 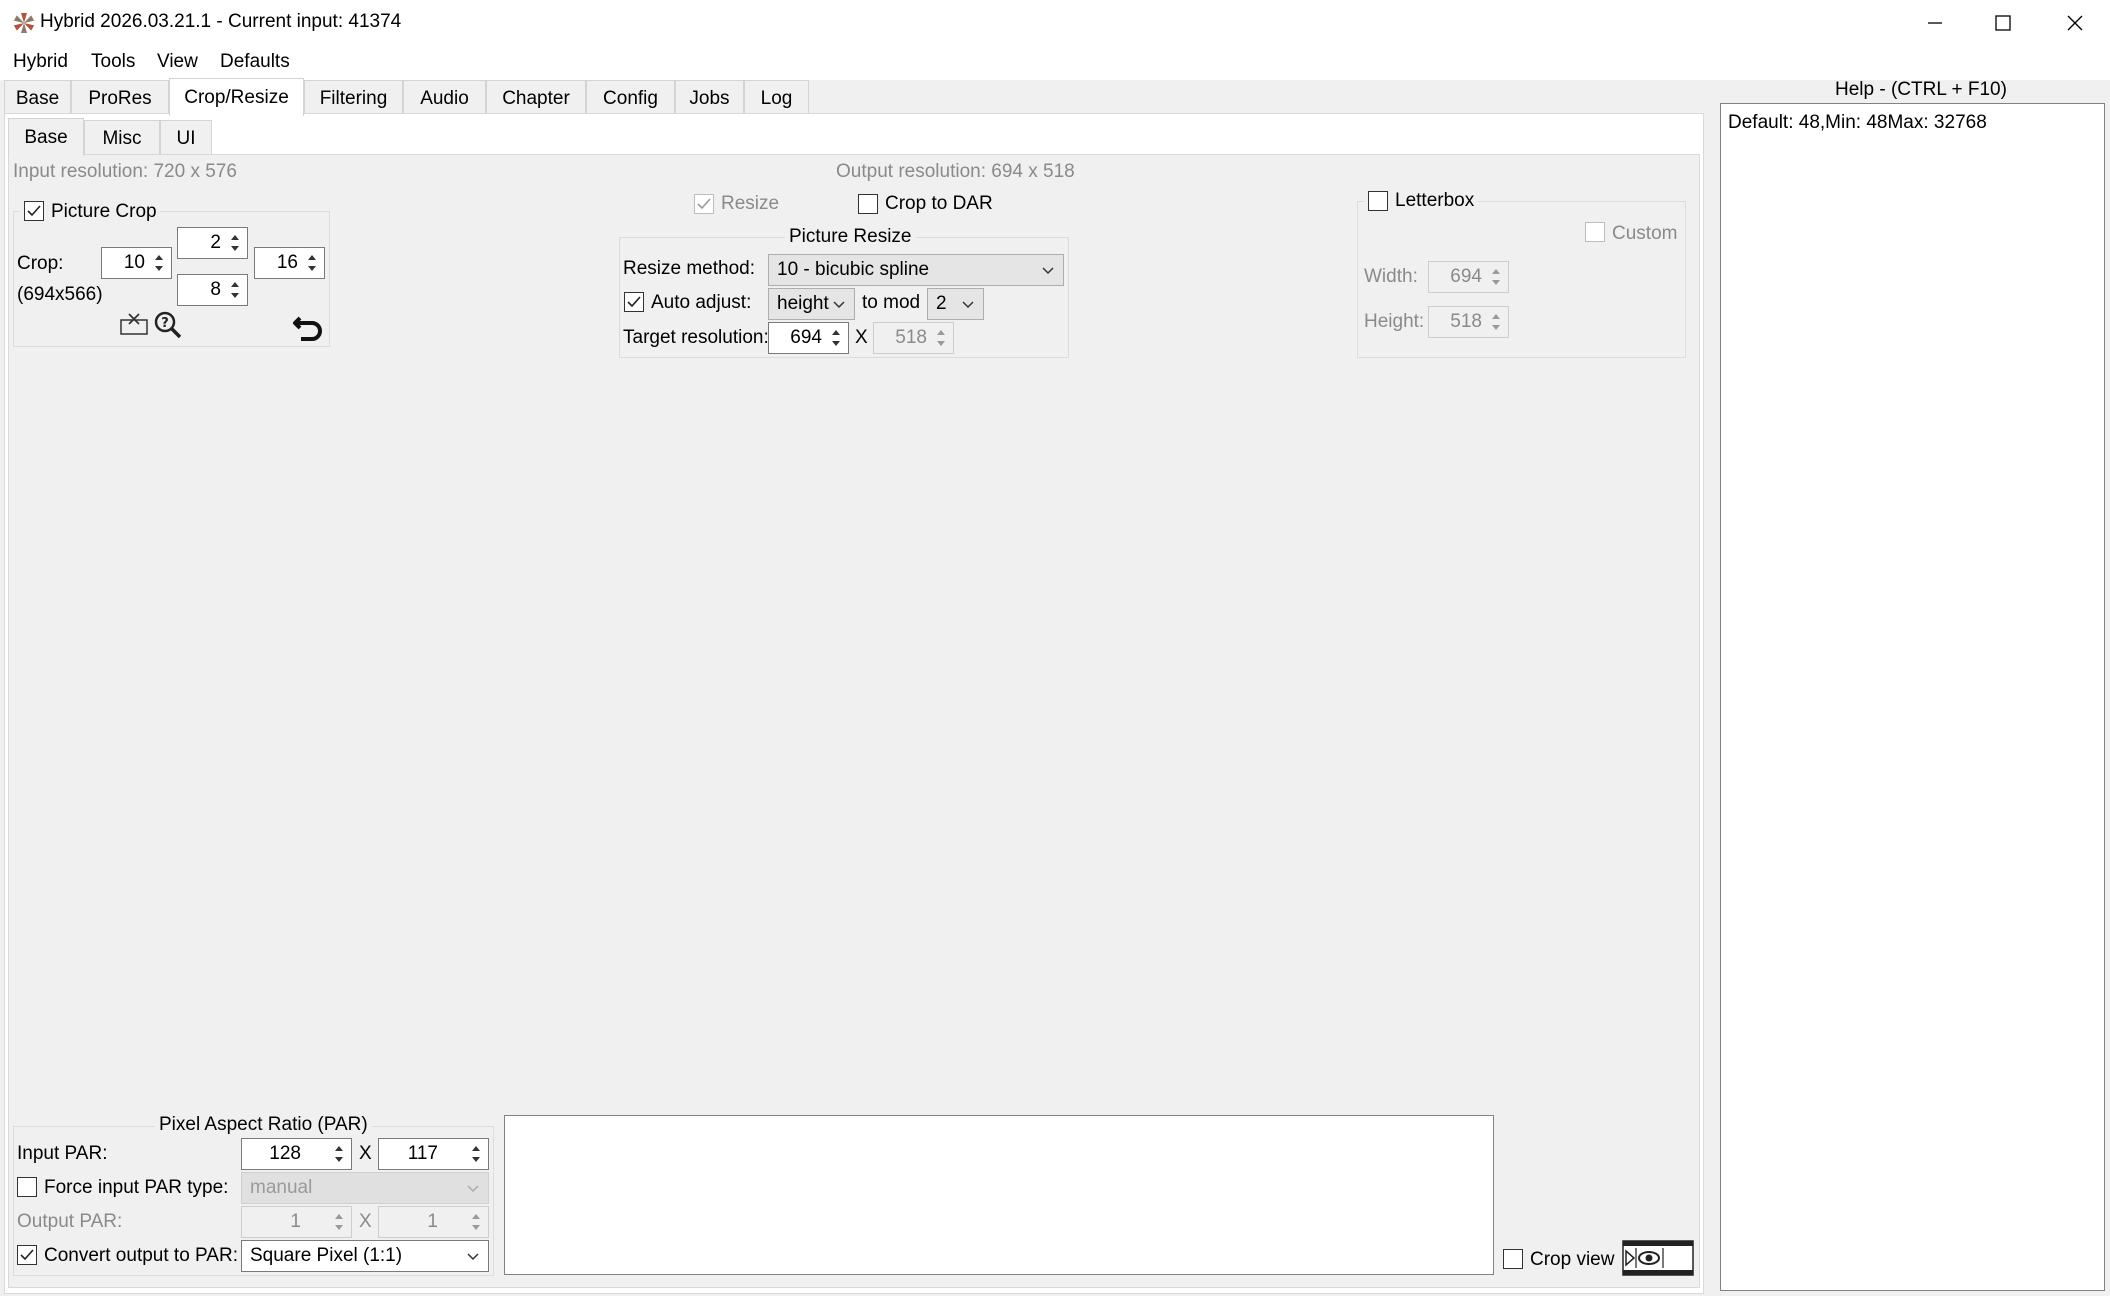 What do you see at coordinates (365, 1256) in the screenshot?
I see `convert-par-select: Square Pixel (1:1)` at bounding box center [365, 1256].